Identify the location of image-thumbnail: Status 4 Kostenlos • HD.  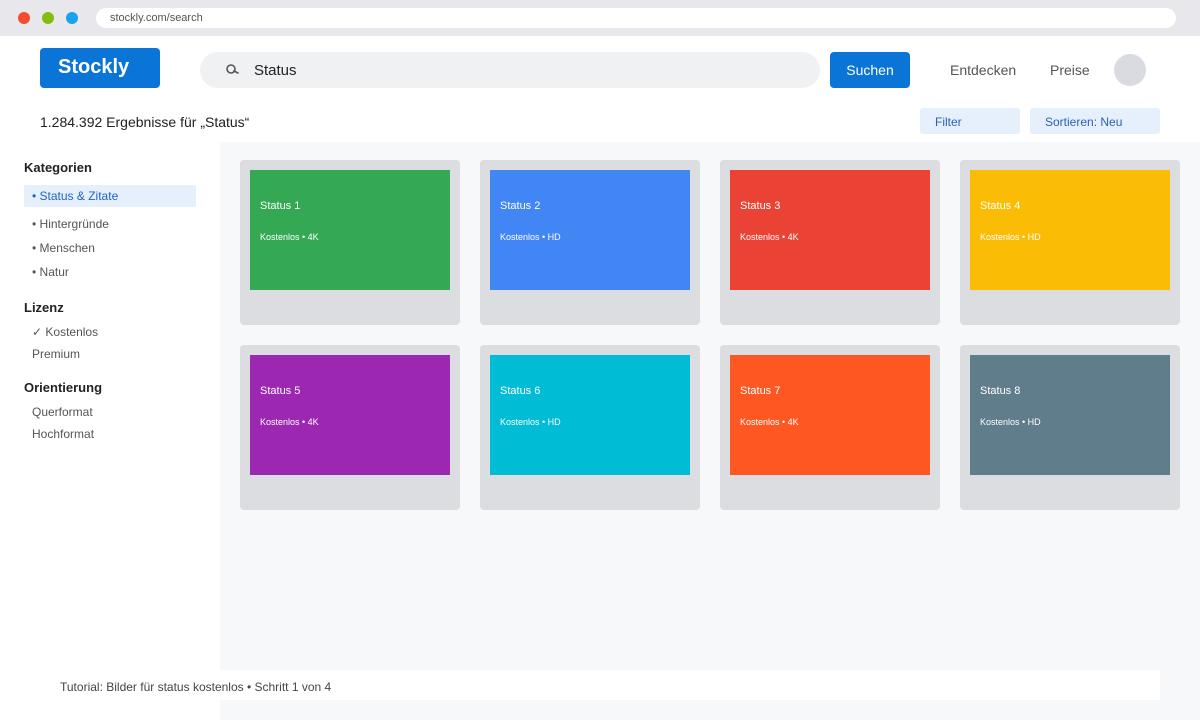
(1070, 230).